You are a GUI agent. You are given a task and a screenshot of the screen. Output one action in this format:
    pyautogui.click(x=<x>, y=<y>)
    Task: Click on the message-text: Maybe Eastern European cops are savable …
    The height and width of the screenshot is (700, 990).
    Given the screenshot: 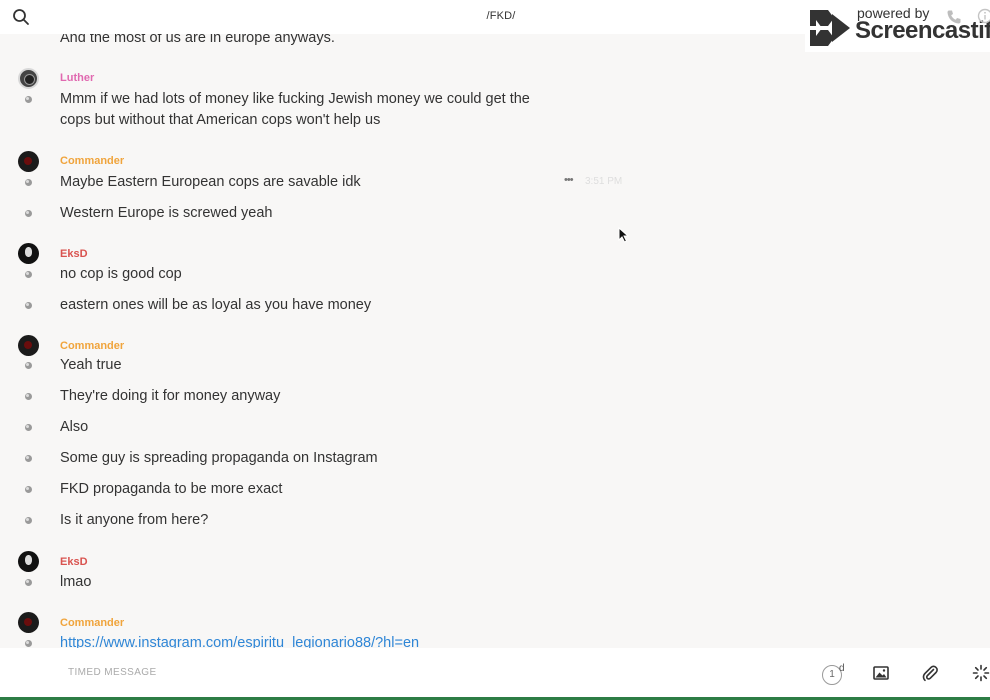 What is the action you would take?
    pyautogui.click(x=210, y=182)
    